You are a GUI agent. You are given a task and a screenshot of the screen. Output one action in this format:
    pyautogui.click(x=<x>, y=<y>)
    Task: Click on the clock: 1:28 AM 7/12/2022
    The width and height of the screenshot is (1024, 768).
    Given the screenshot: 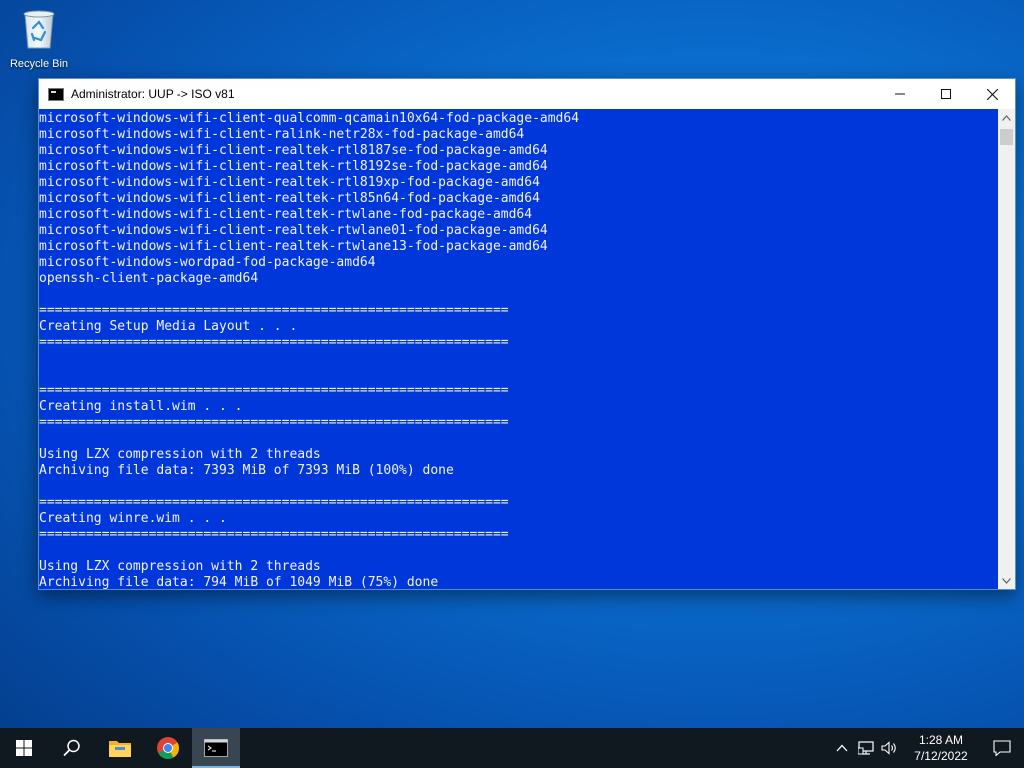 What is the action you would take?
    pyautogui.click(x=941, y=748)
    